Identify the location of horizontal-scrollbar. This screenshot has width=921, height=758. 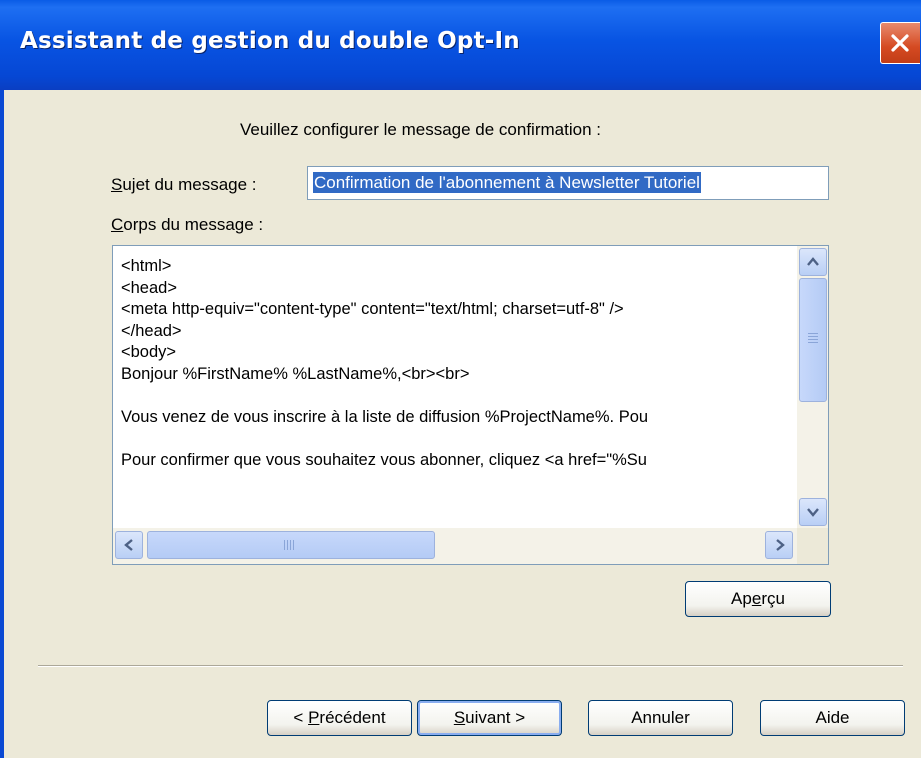
(455, 546).